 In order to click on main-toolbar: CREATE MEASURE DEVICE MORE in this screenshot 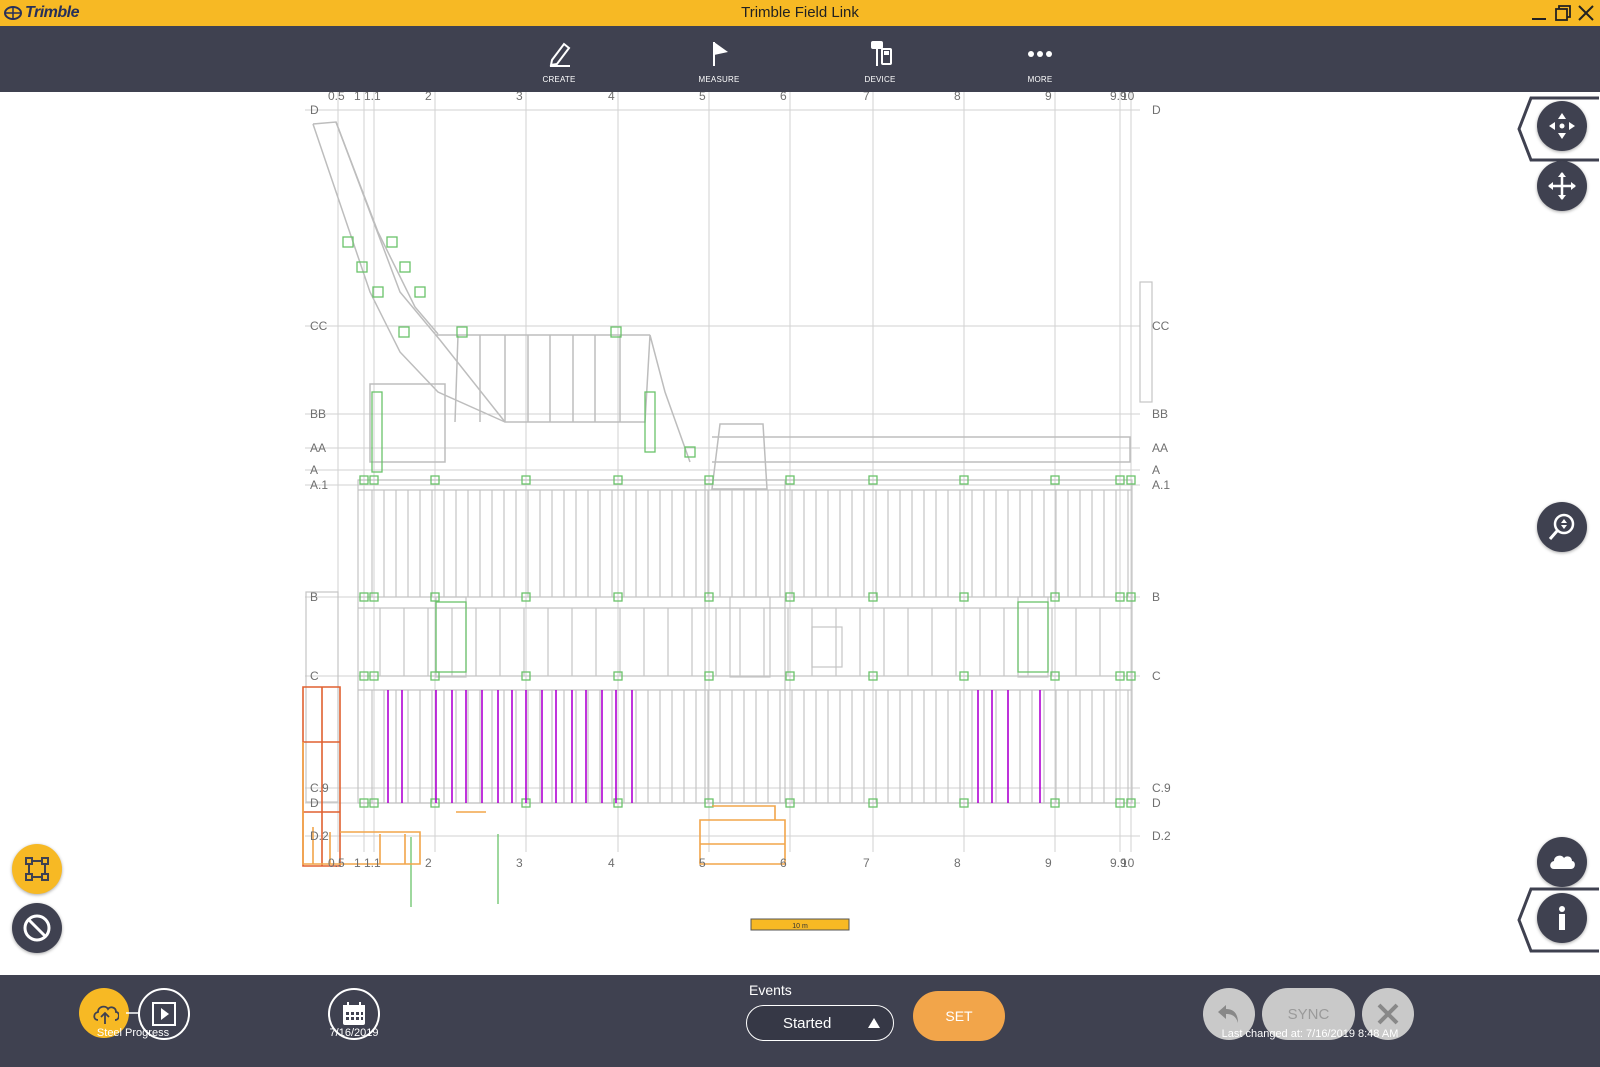, I will do `click(800, 59)`.